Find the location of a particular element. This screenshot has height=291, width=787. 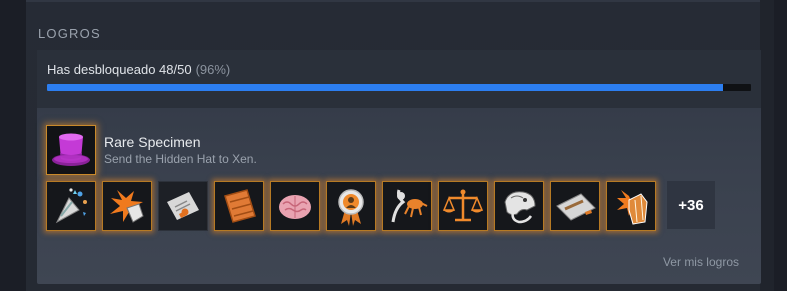

featured-achievement-description: Send the Hidden Hat to Xen. is located at coordinates (180, 159).